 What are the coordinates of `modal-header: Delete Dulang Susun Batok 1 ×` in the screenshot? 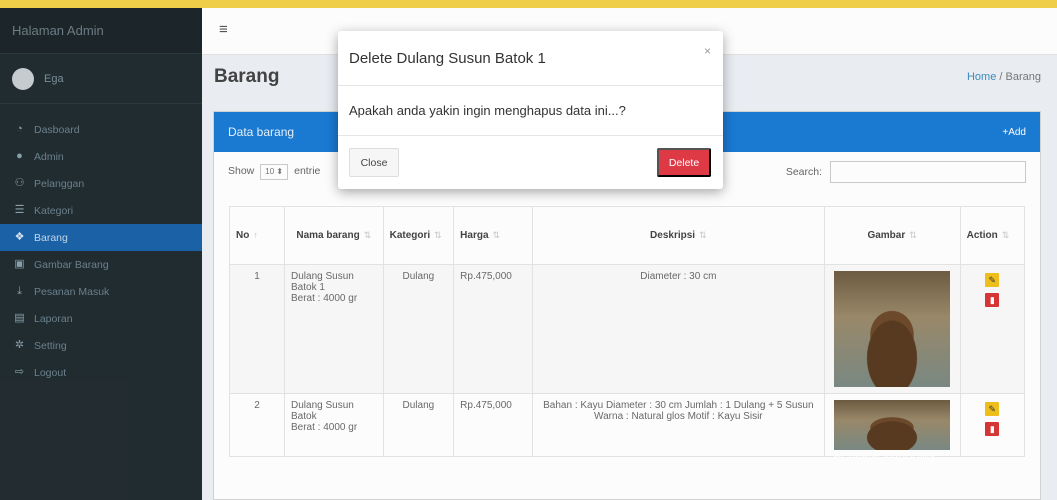 It's located at (530, 58).